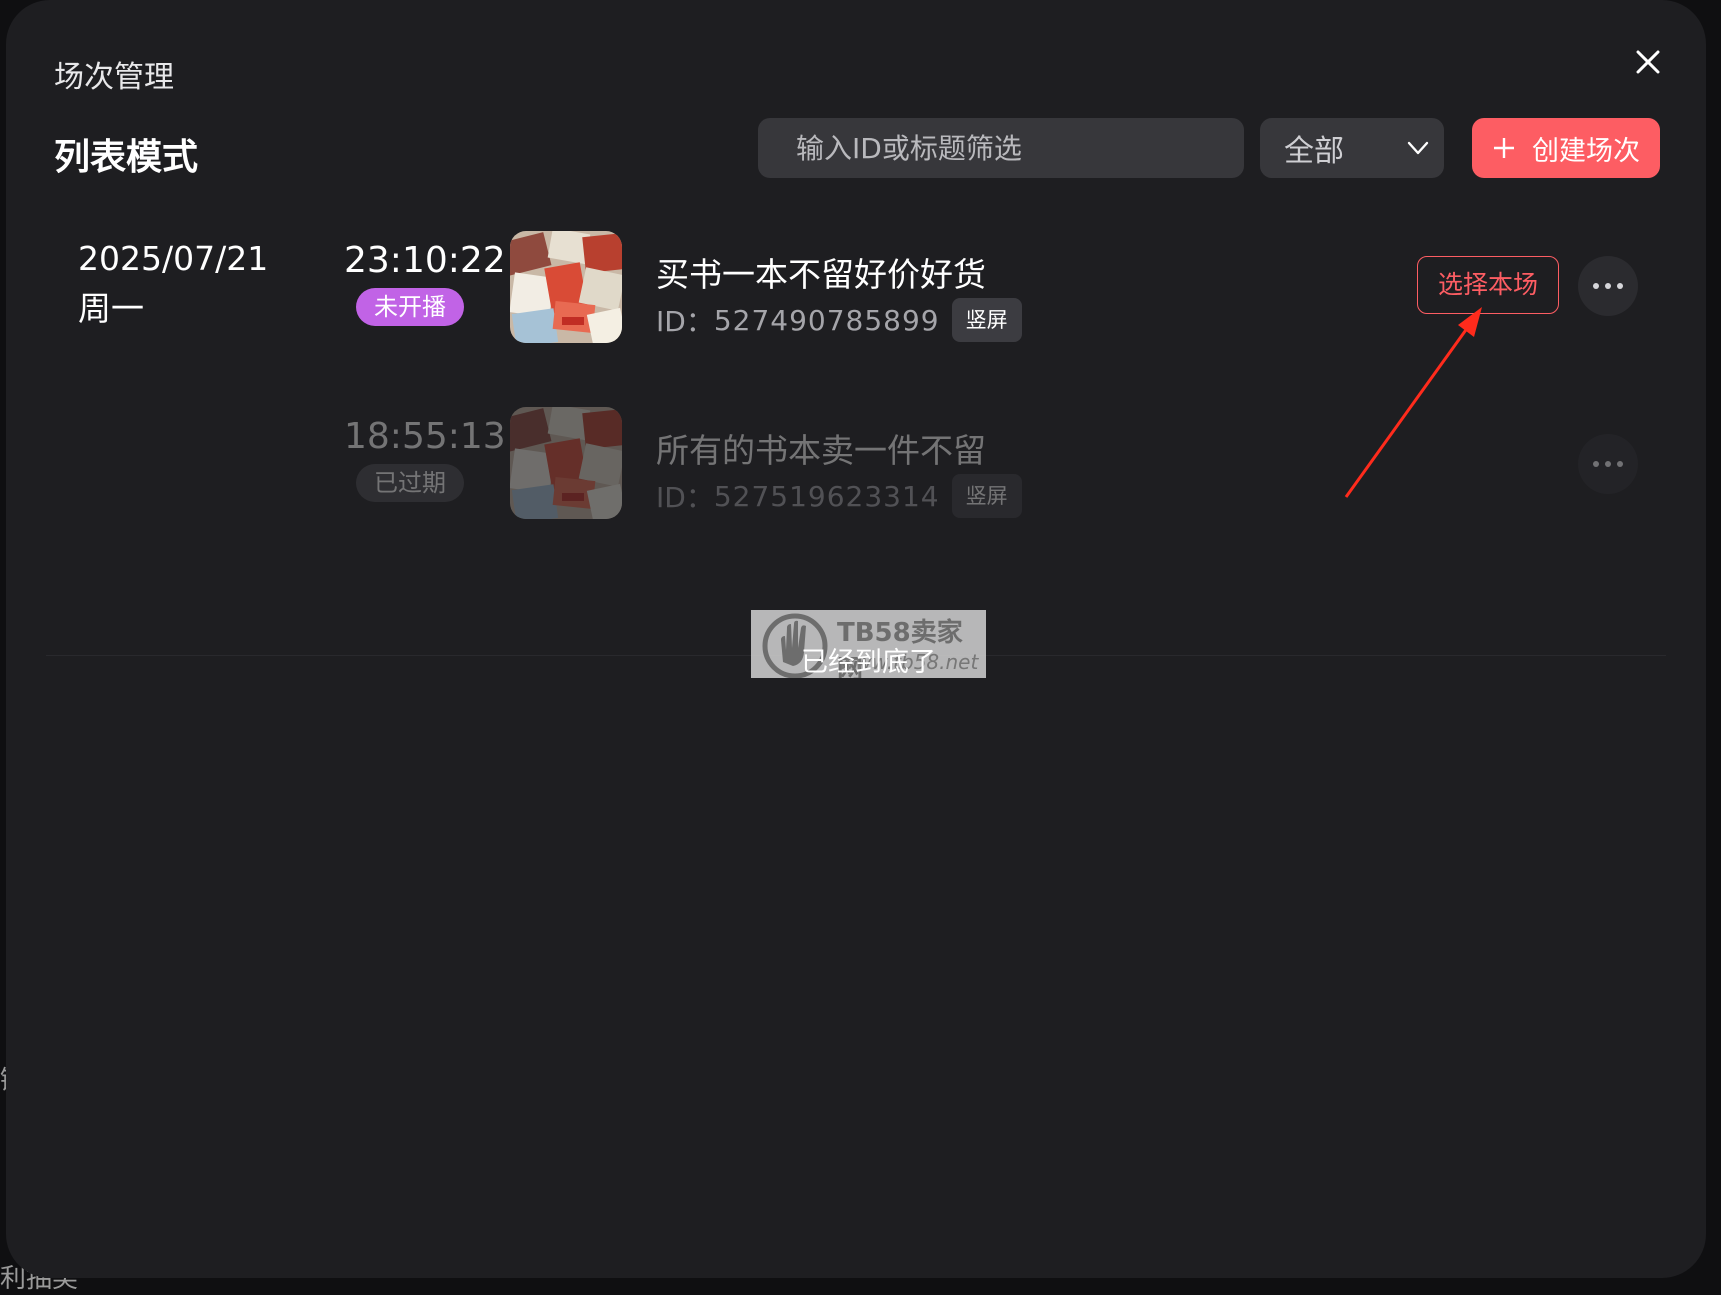 Image resolution: width=1721 pixels, height=1295 pixels. I want to click on close-button, so click(1648, 62).